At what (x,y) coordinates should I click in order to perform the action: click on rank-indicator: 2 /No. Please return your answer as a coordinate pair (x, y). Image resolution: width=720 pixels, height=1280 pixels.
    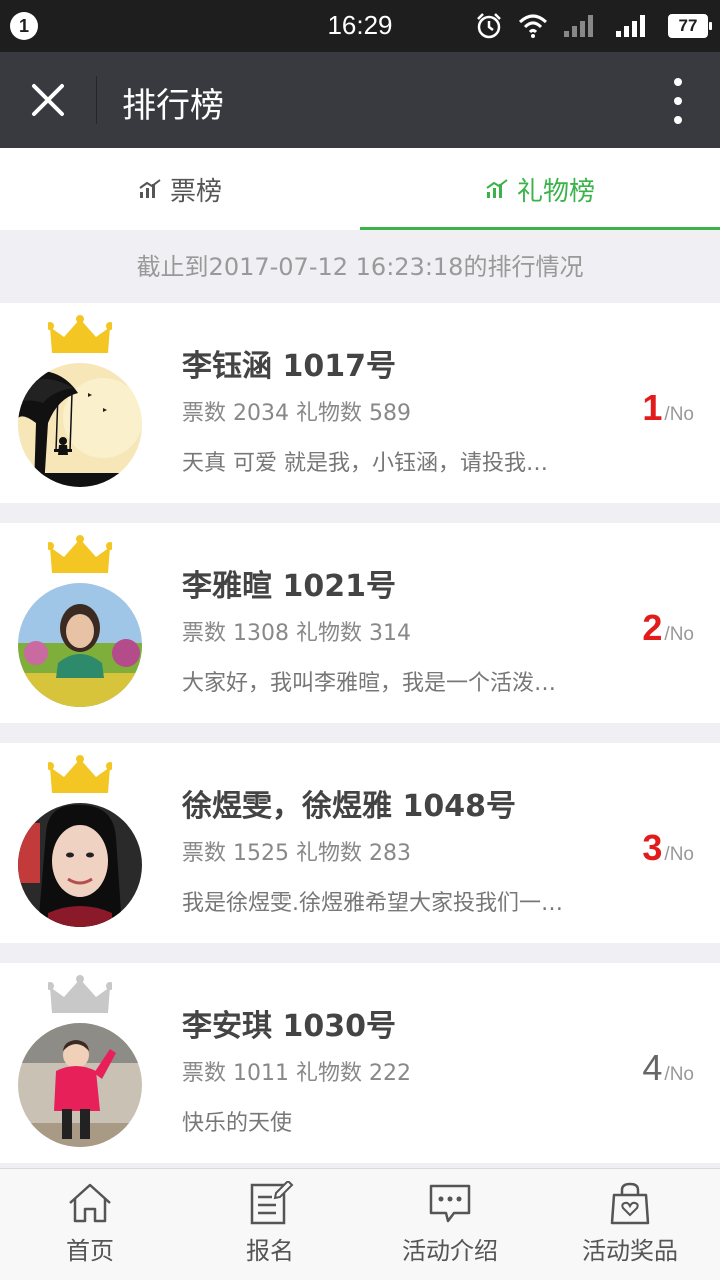
    Looking at the image, I should click on (668, 628).